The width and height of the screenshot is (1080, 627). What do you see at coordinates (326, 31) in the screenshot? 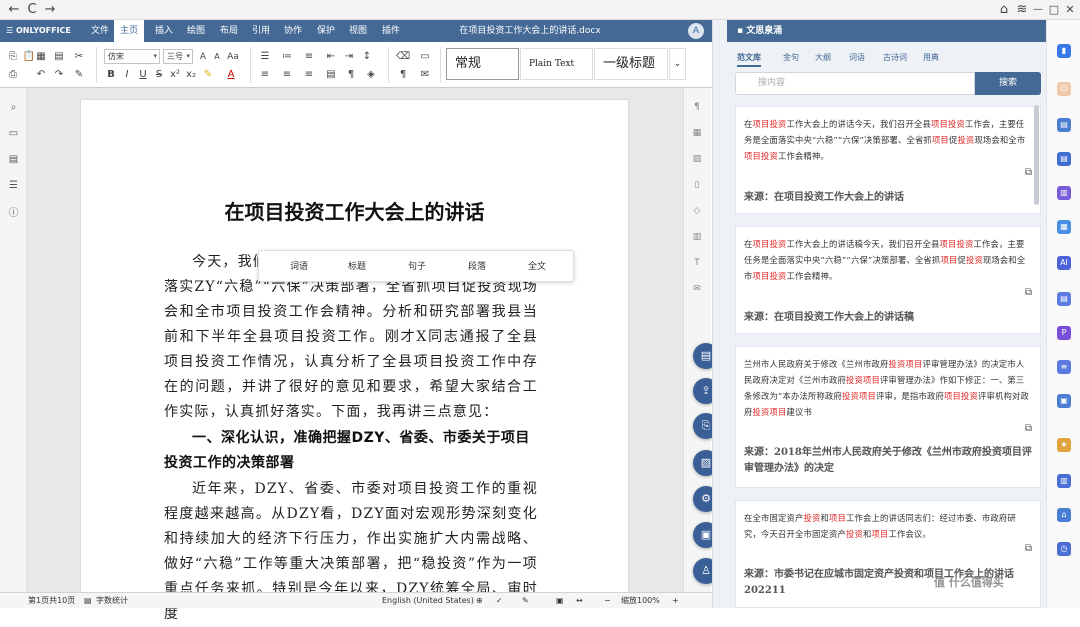
I see `tab-protect: 保护` at bounding box center [326, 31].